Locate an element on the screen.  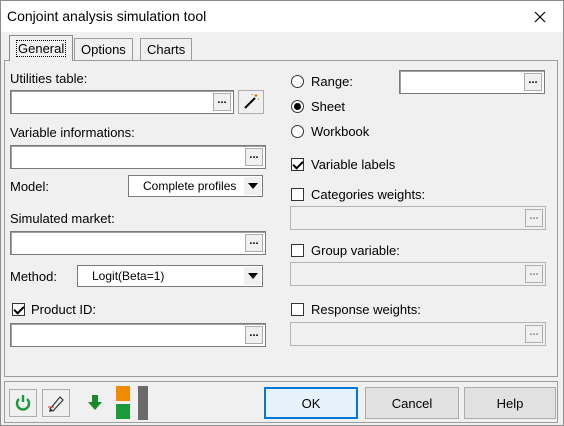
simulated-market-label: Simulated market: is located at coordinates (62, 218).